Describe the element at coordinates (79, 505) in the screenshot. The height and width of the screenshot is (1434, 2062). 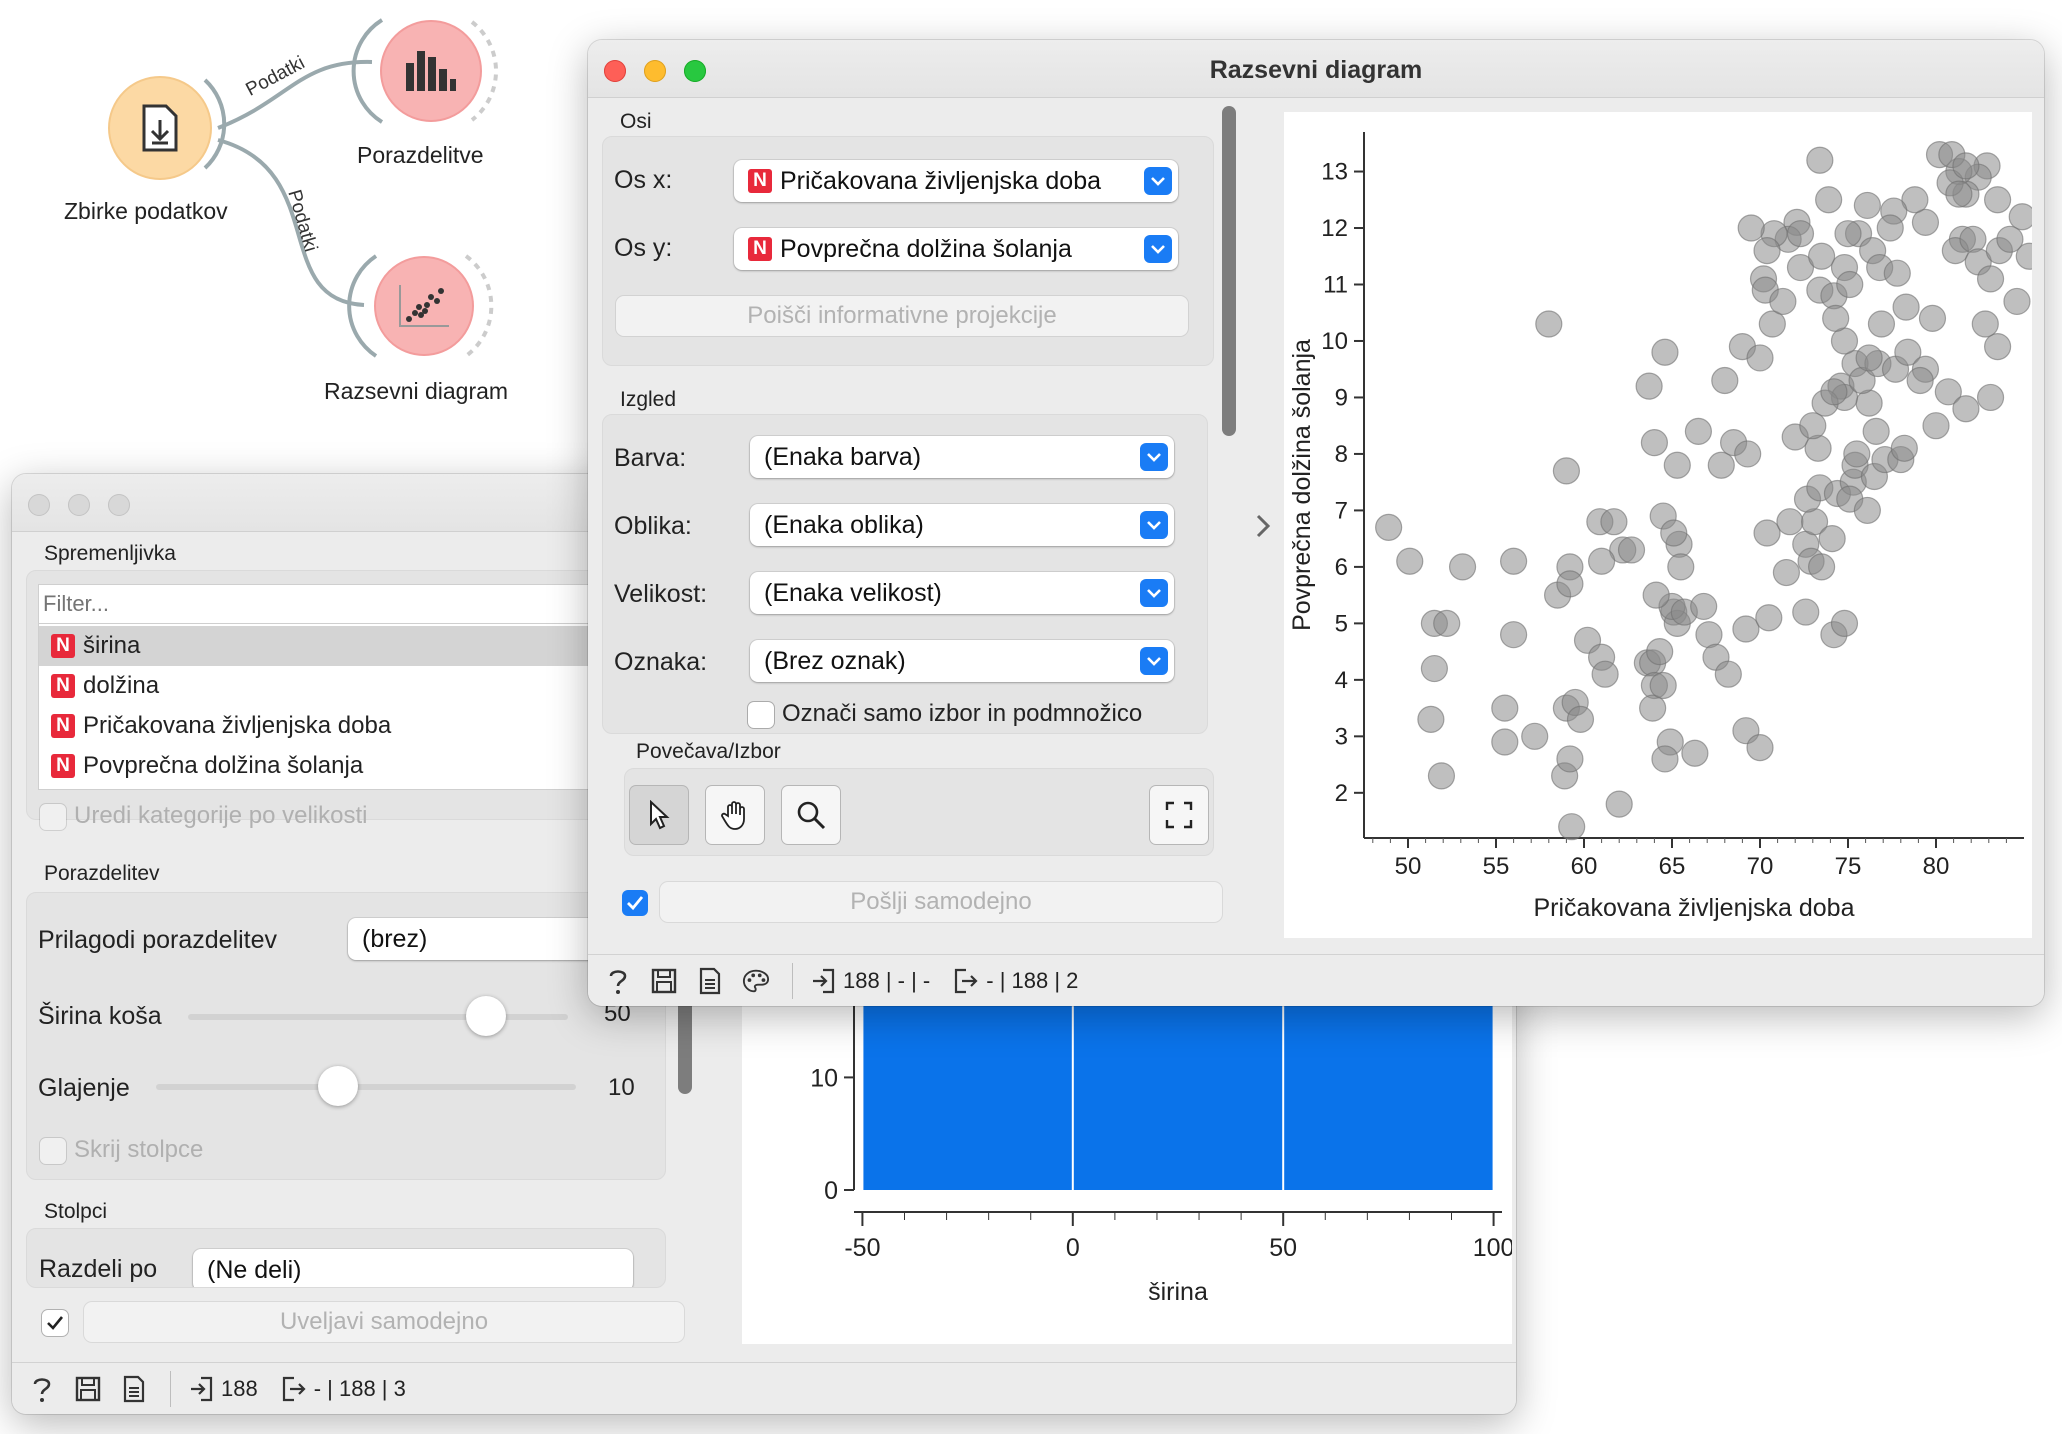
I see `minimize-button` at that location.